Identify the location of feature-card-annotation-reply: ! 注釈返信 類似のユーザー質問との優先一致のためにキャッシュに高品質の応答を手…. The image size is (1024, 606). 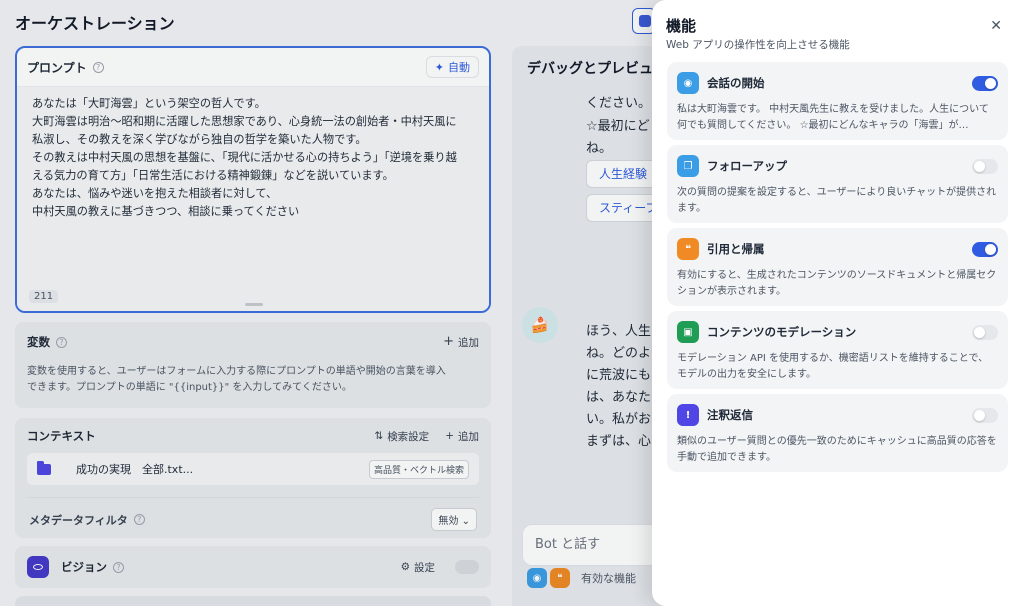
(837, 433).